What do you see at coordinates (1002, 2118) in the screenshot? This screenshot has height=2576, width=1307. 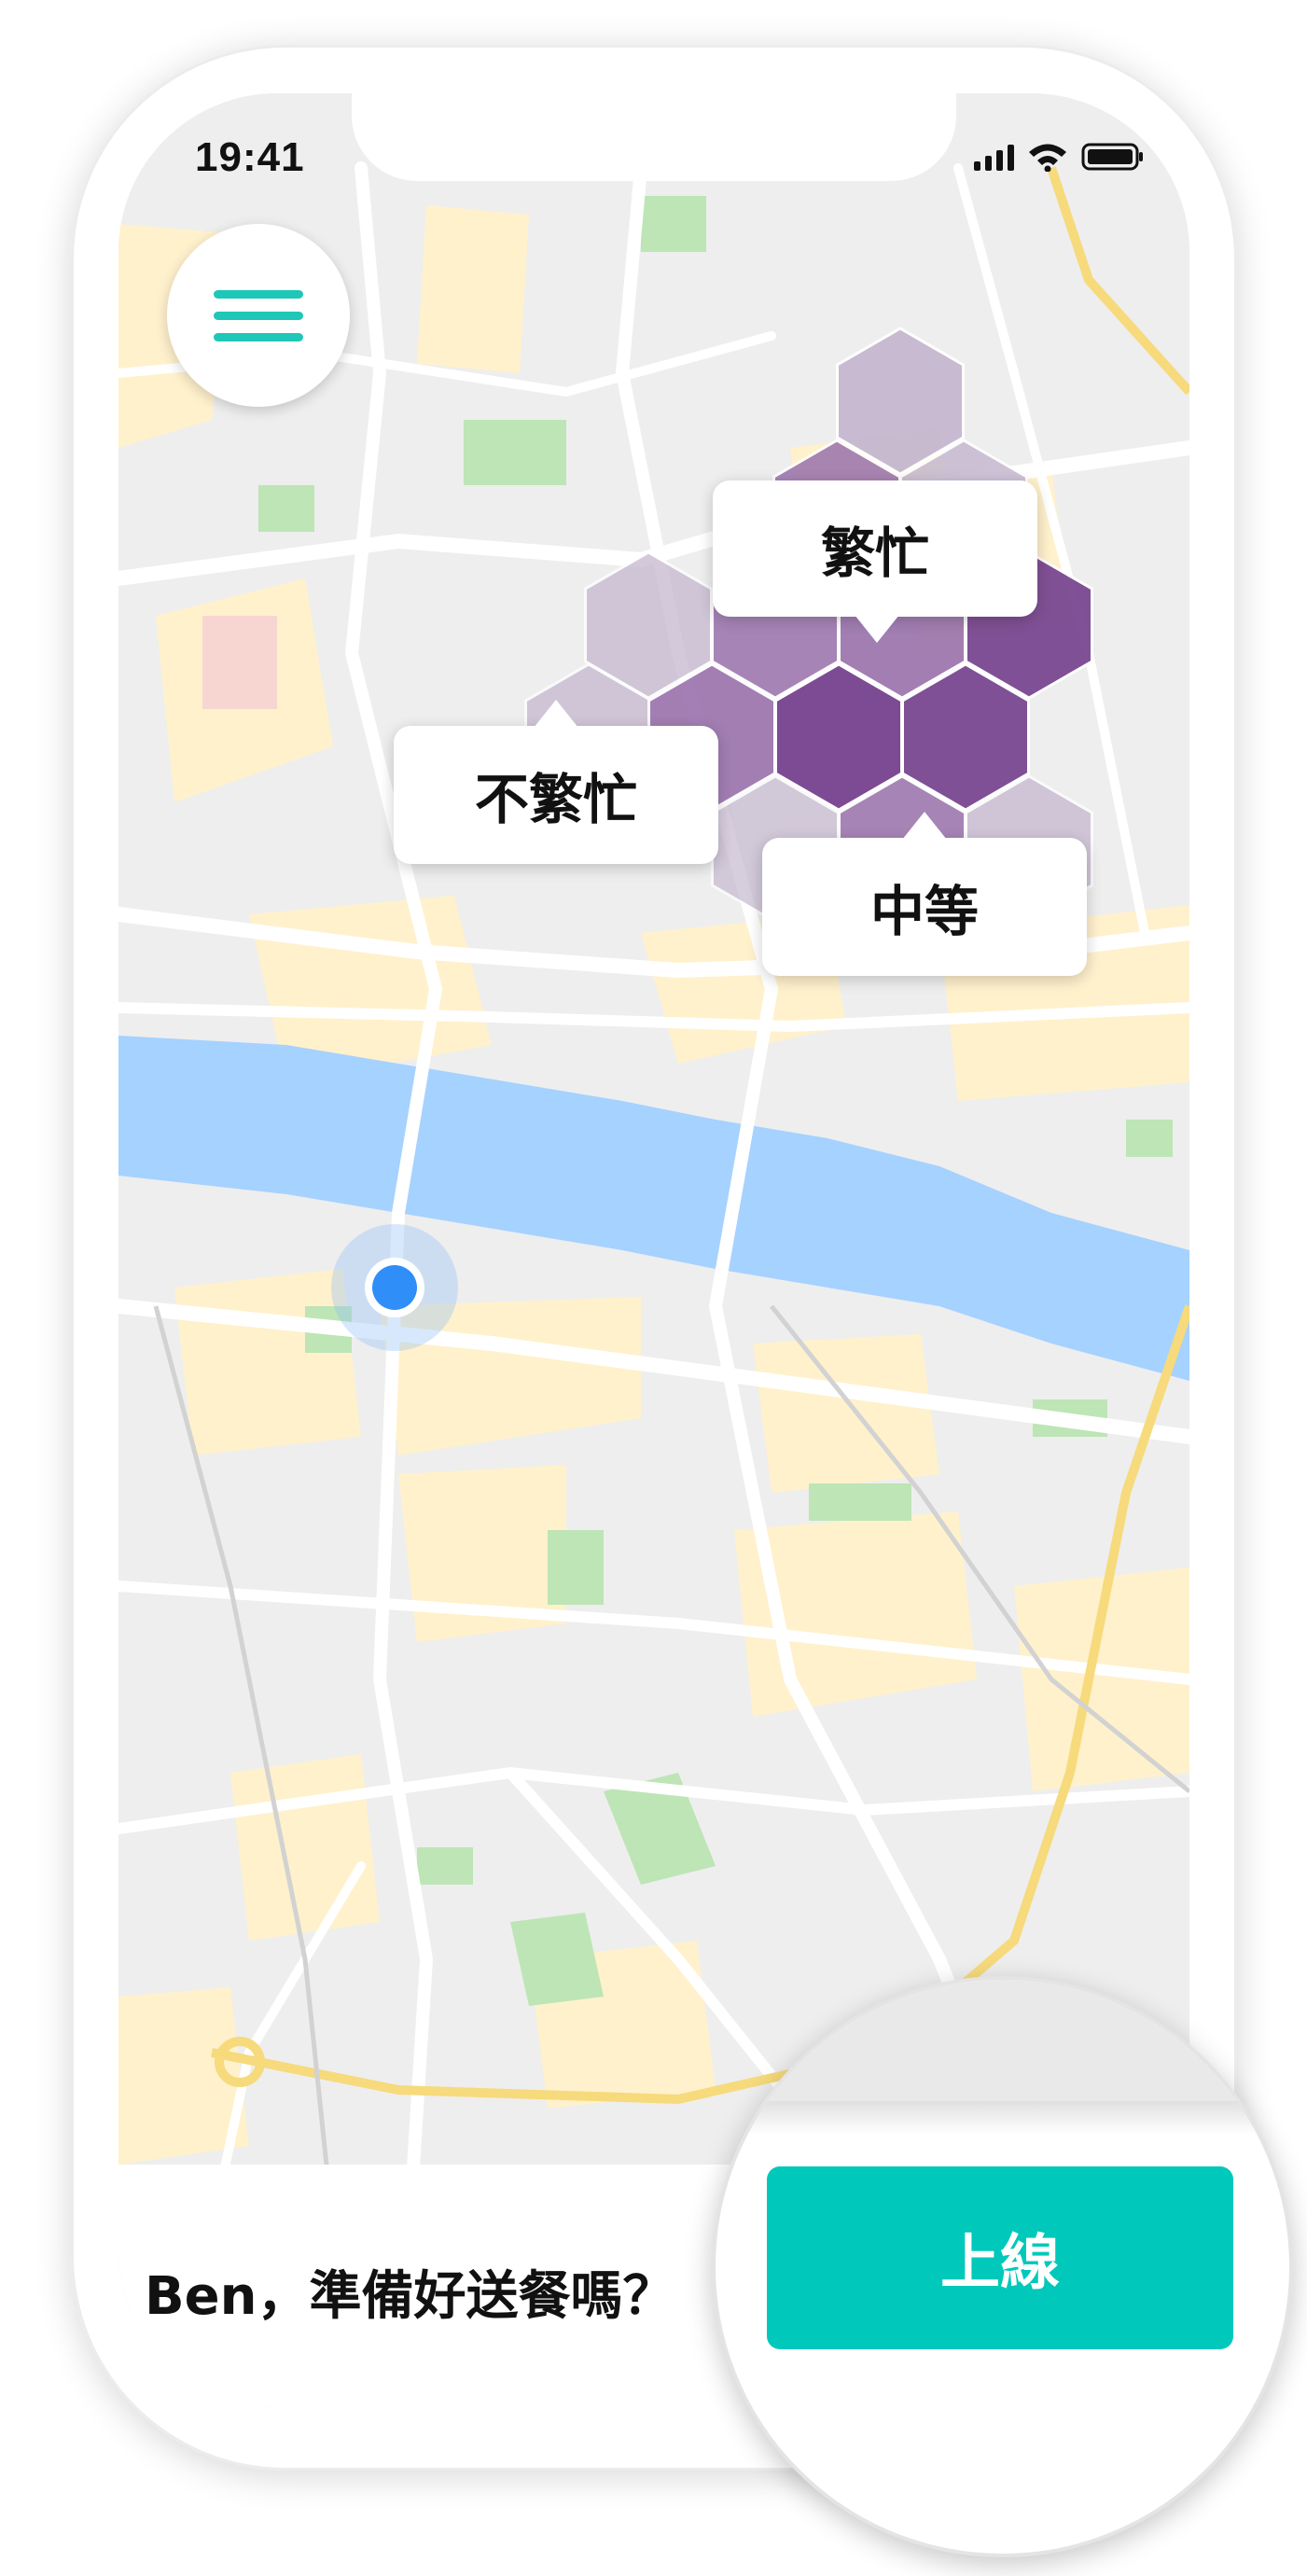 I see `magnifier-shadow` at bounding box center [1002, 2118].